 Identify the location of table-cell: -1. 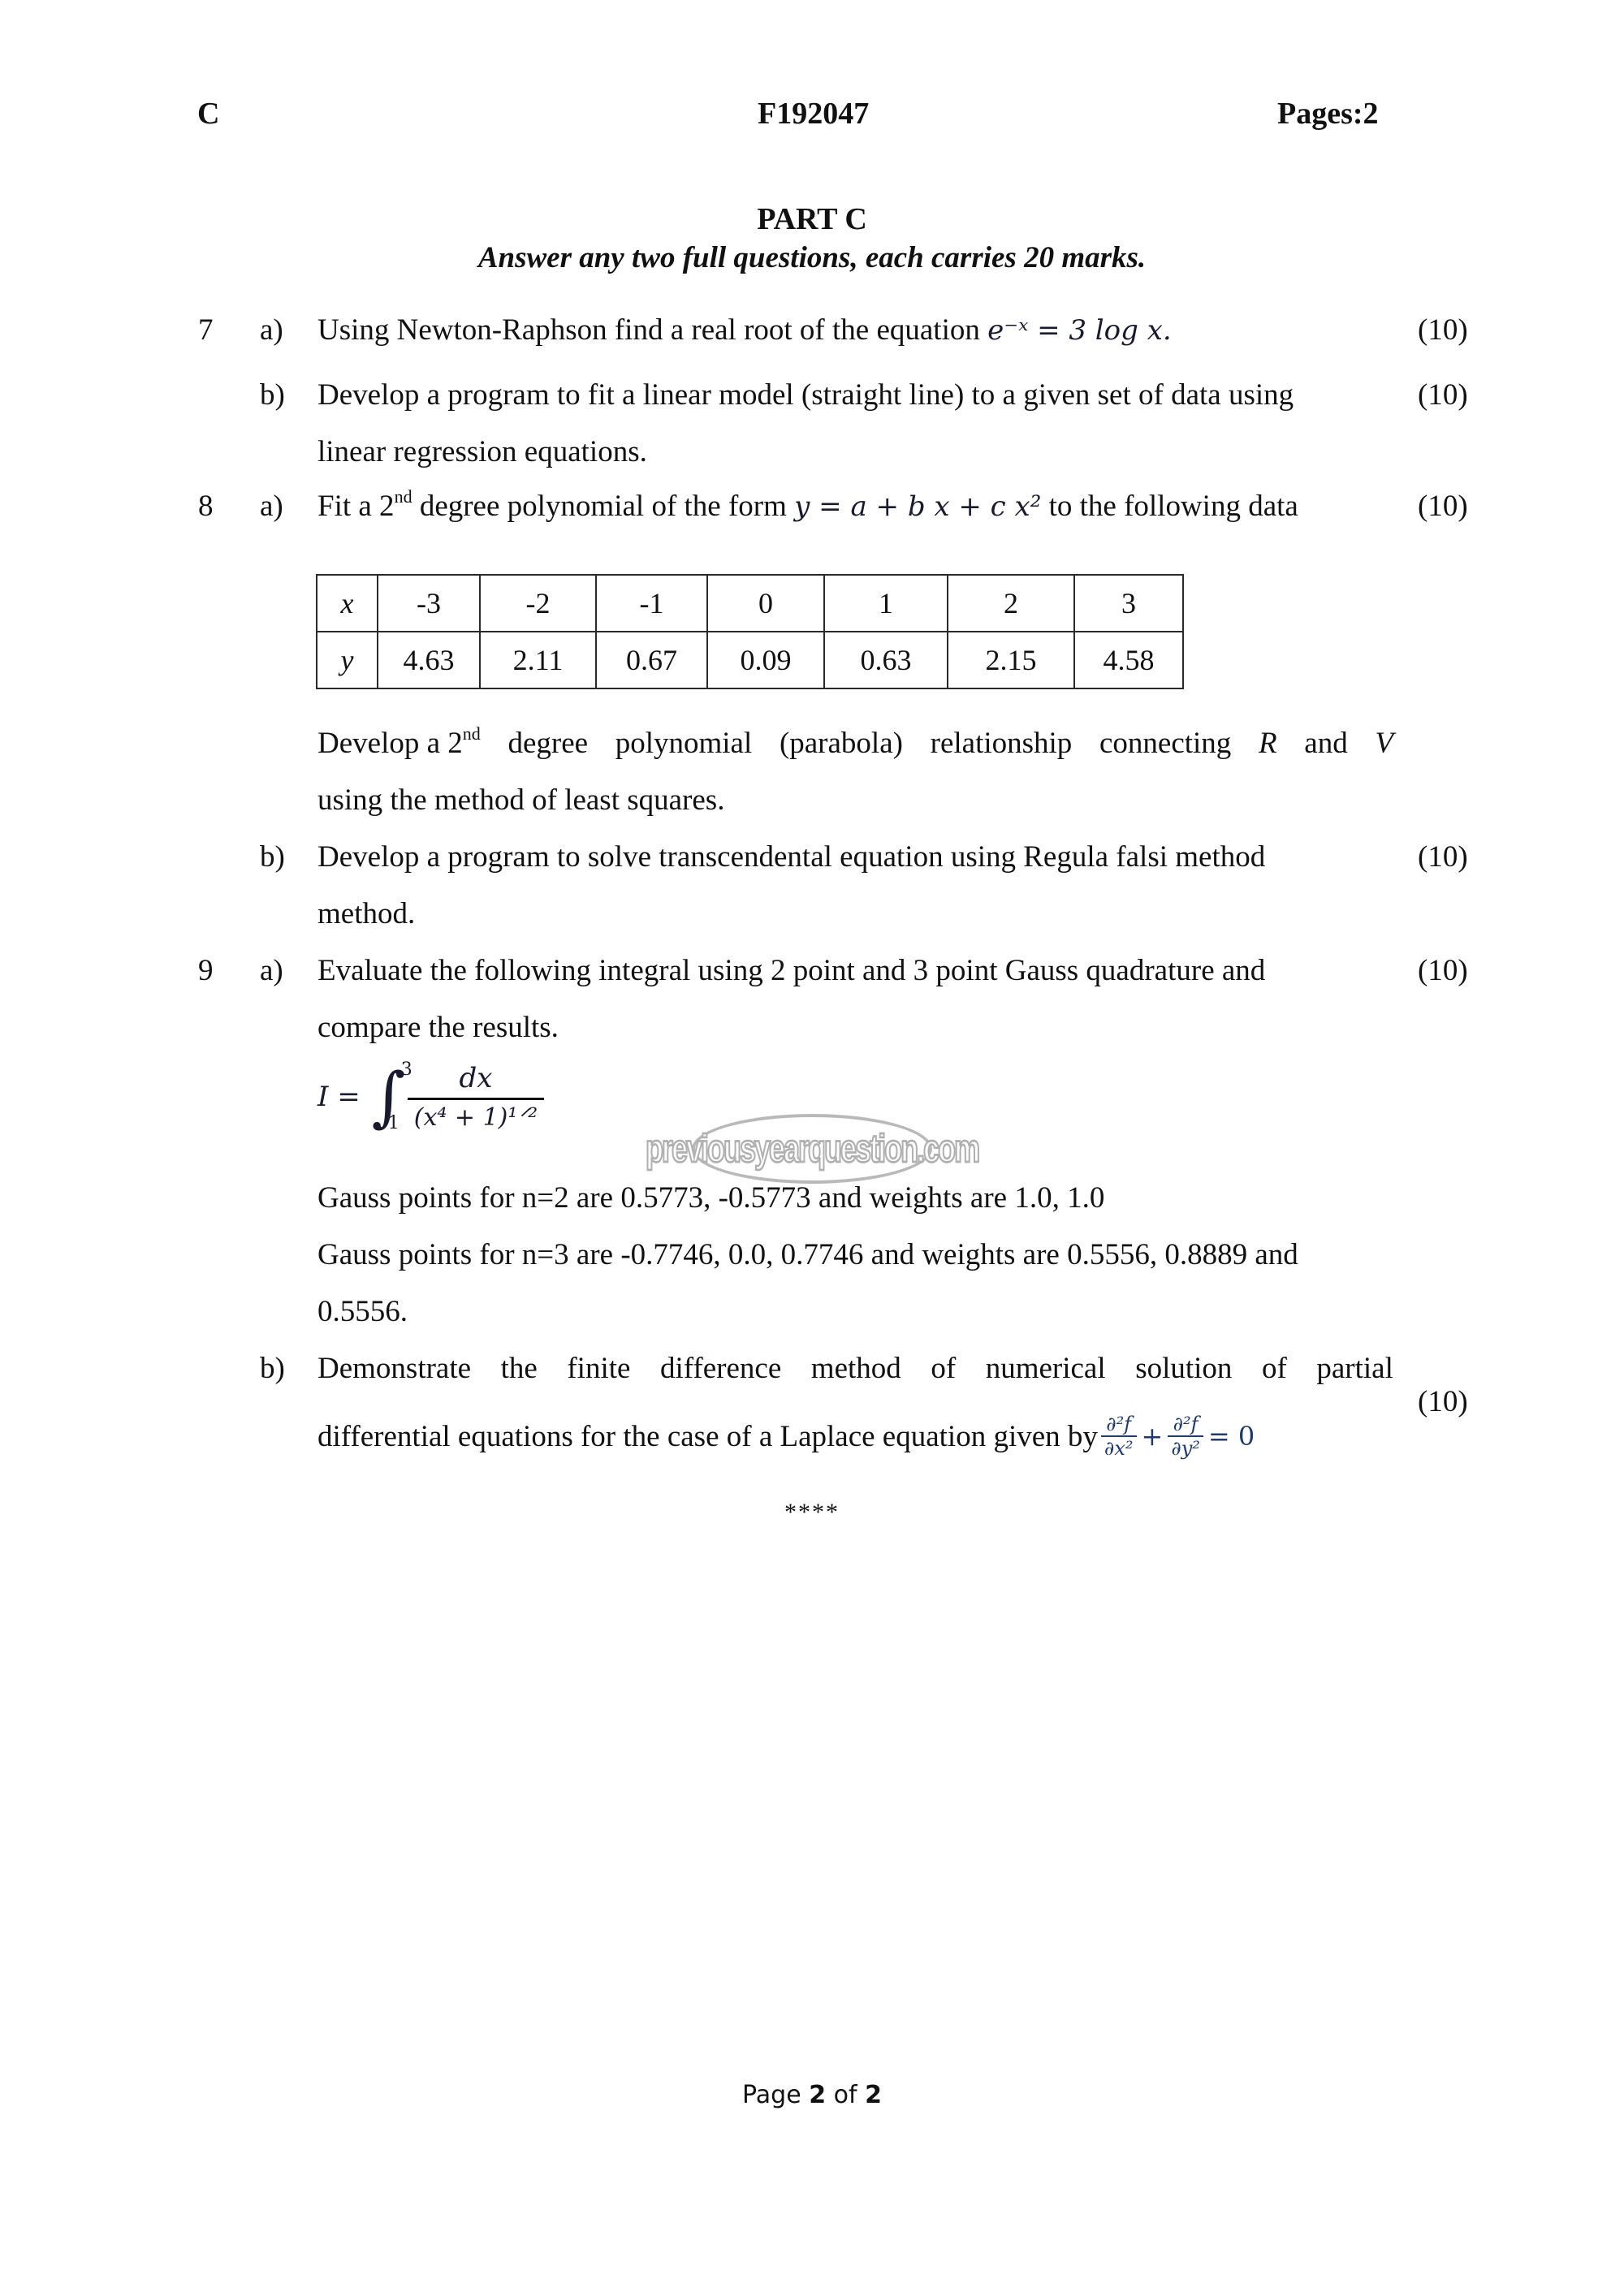
(652, 603).